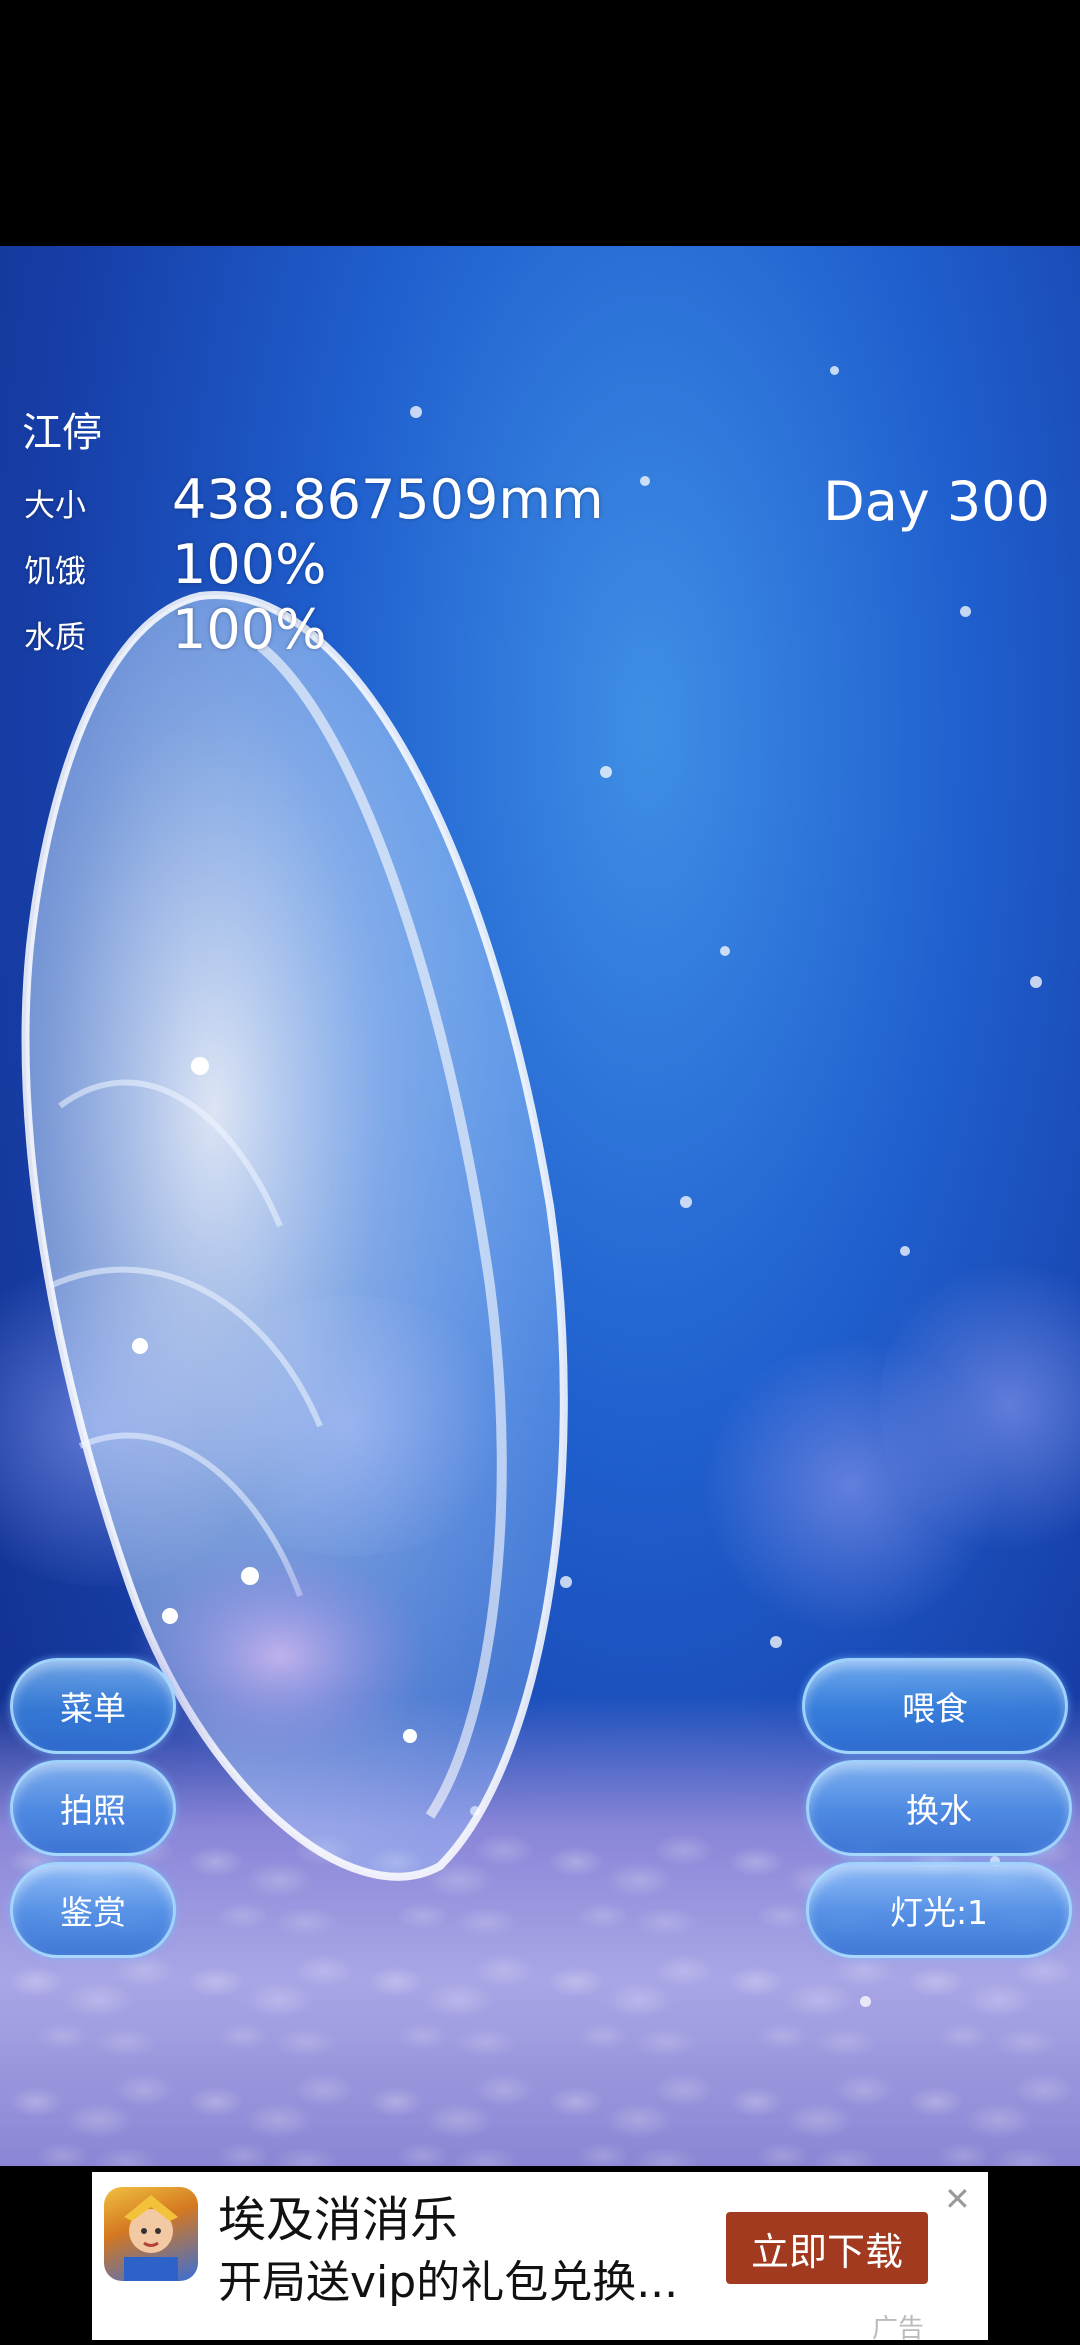 This screenshot has width=1080, height=2345. I want to click on ad-banner: 埃及消消乐 开局送vip的礼包兑换... 立即下载 ✕ 广告, so click(540, 2258).